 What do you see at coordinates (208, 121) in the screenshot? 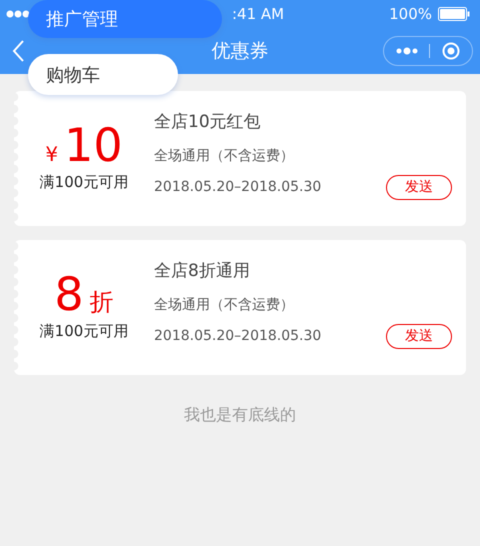
I see `coupon-title: 全店10元红包` at bounding box center [208, 121].